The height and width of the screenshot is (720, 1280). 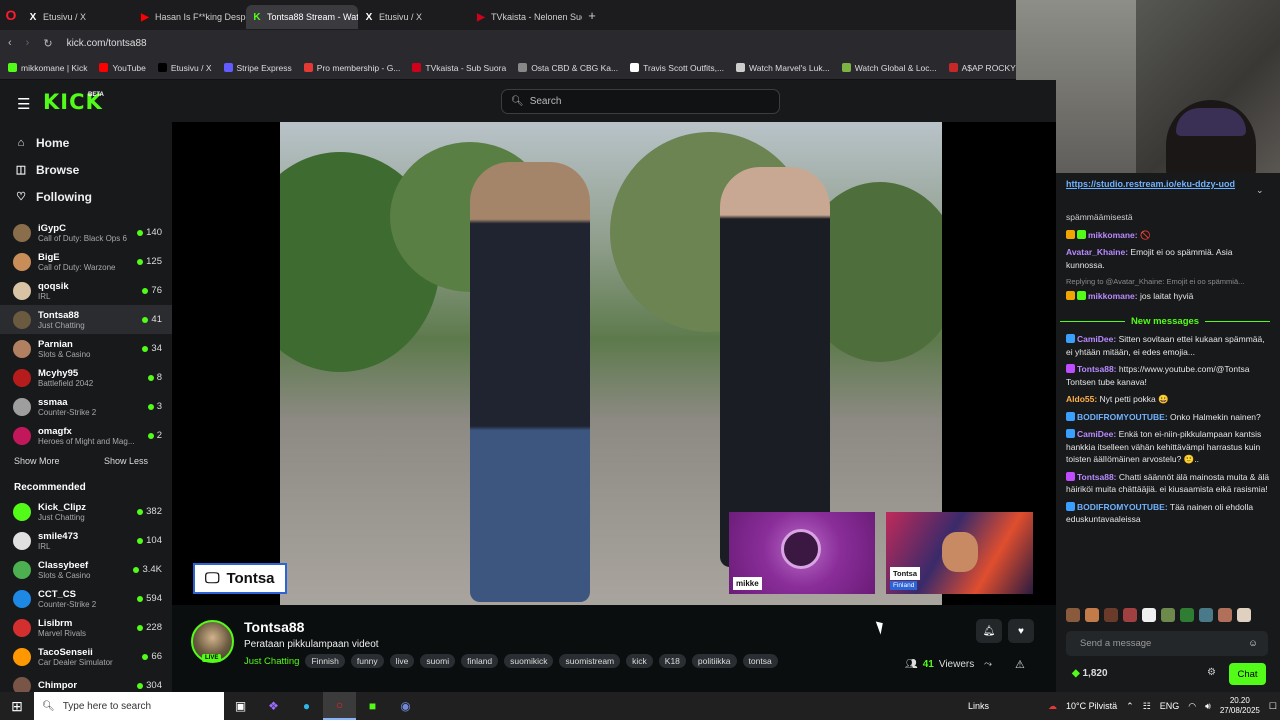 What do you see at coordinates (325, 661) in the screenshot?
I see `stream-tag: Finnish` at bounding box center [325, 661].